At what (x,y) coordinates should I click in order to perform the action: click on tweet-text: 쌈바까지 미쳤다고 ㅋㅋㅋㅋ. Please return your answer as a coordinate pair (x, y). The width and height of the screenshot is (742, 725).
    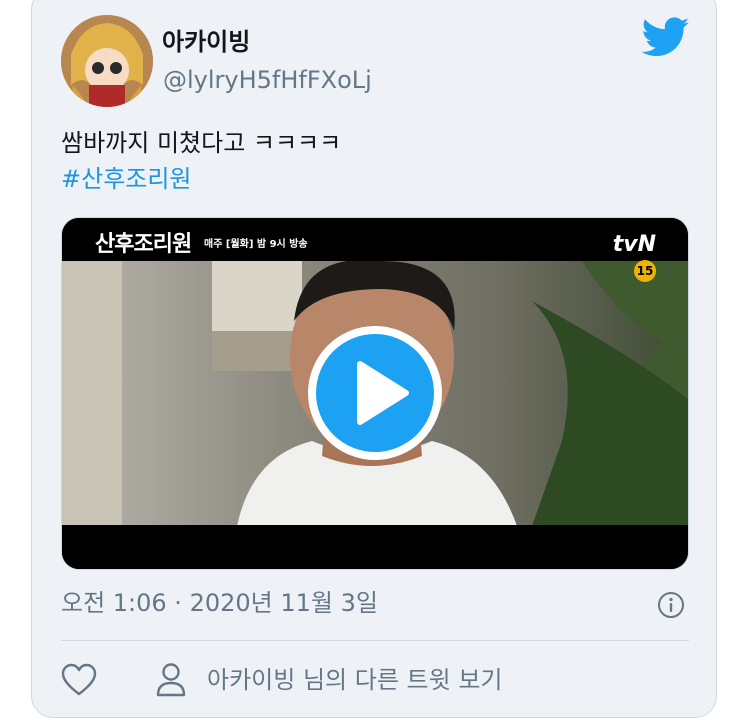
    Looking at the image, I should click on (201, 143).